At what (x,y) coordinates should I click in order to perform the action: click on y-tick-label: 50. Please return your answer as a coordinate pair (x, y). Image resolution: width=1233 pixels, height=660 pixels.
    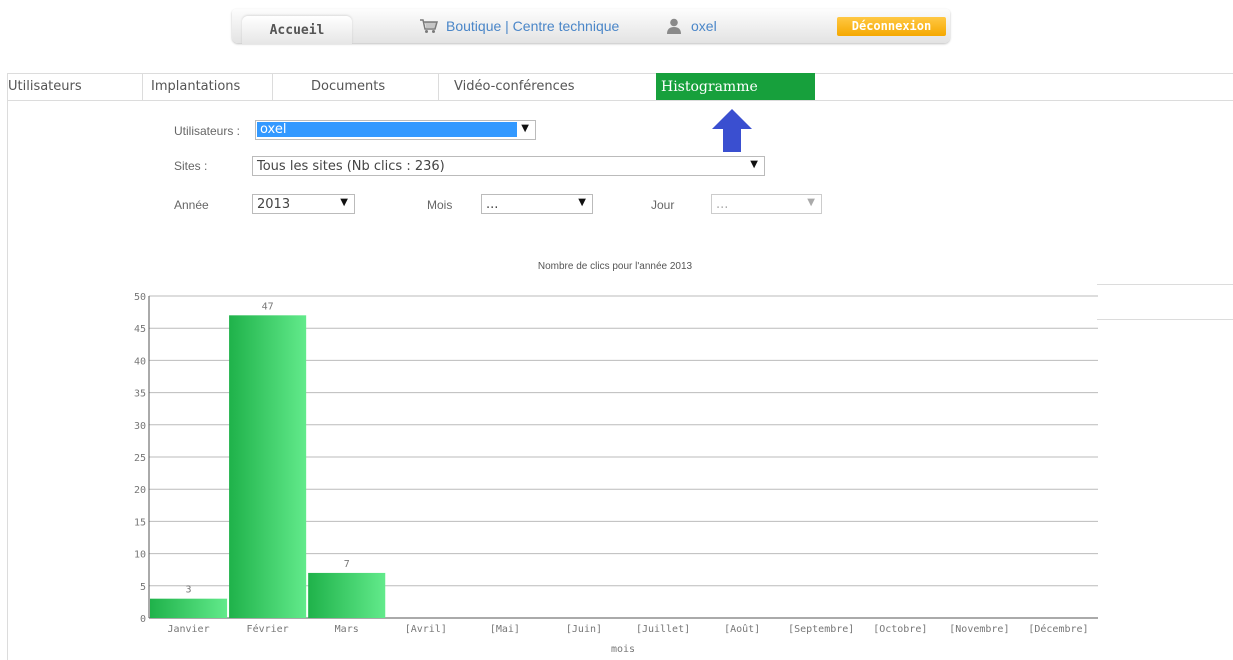
    Looking at the image, I should click on (140, 297).